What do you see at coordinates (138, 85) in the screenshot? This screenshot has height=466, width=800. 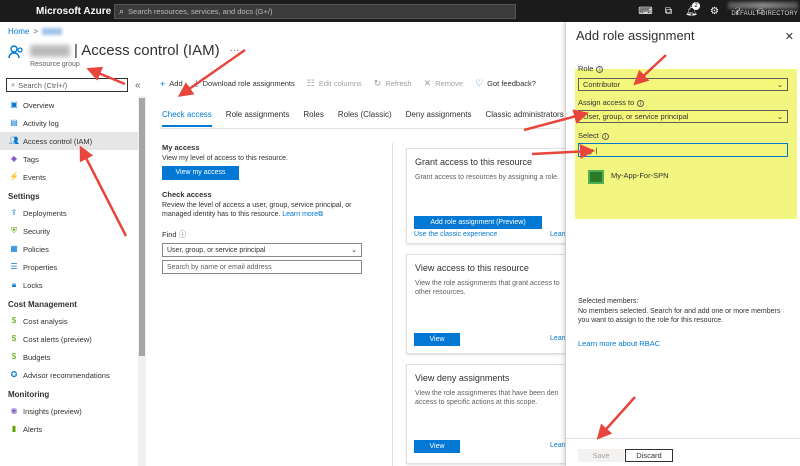 I see `collapse-sidebar-icon: «` at bounding box center [138, 85].